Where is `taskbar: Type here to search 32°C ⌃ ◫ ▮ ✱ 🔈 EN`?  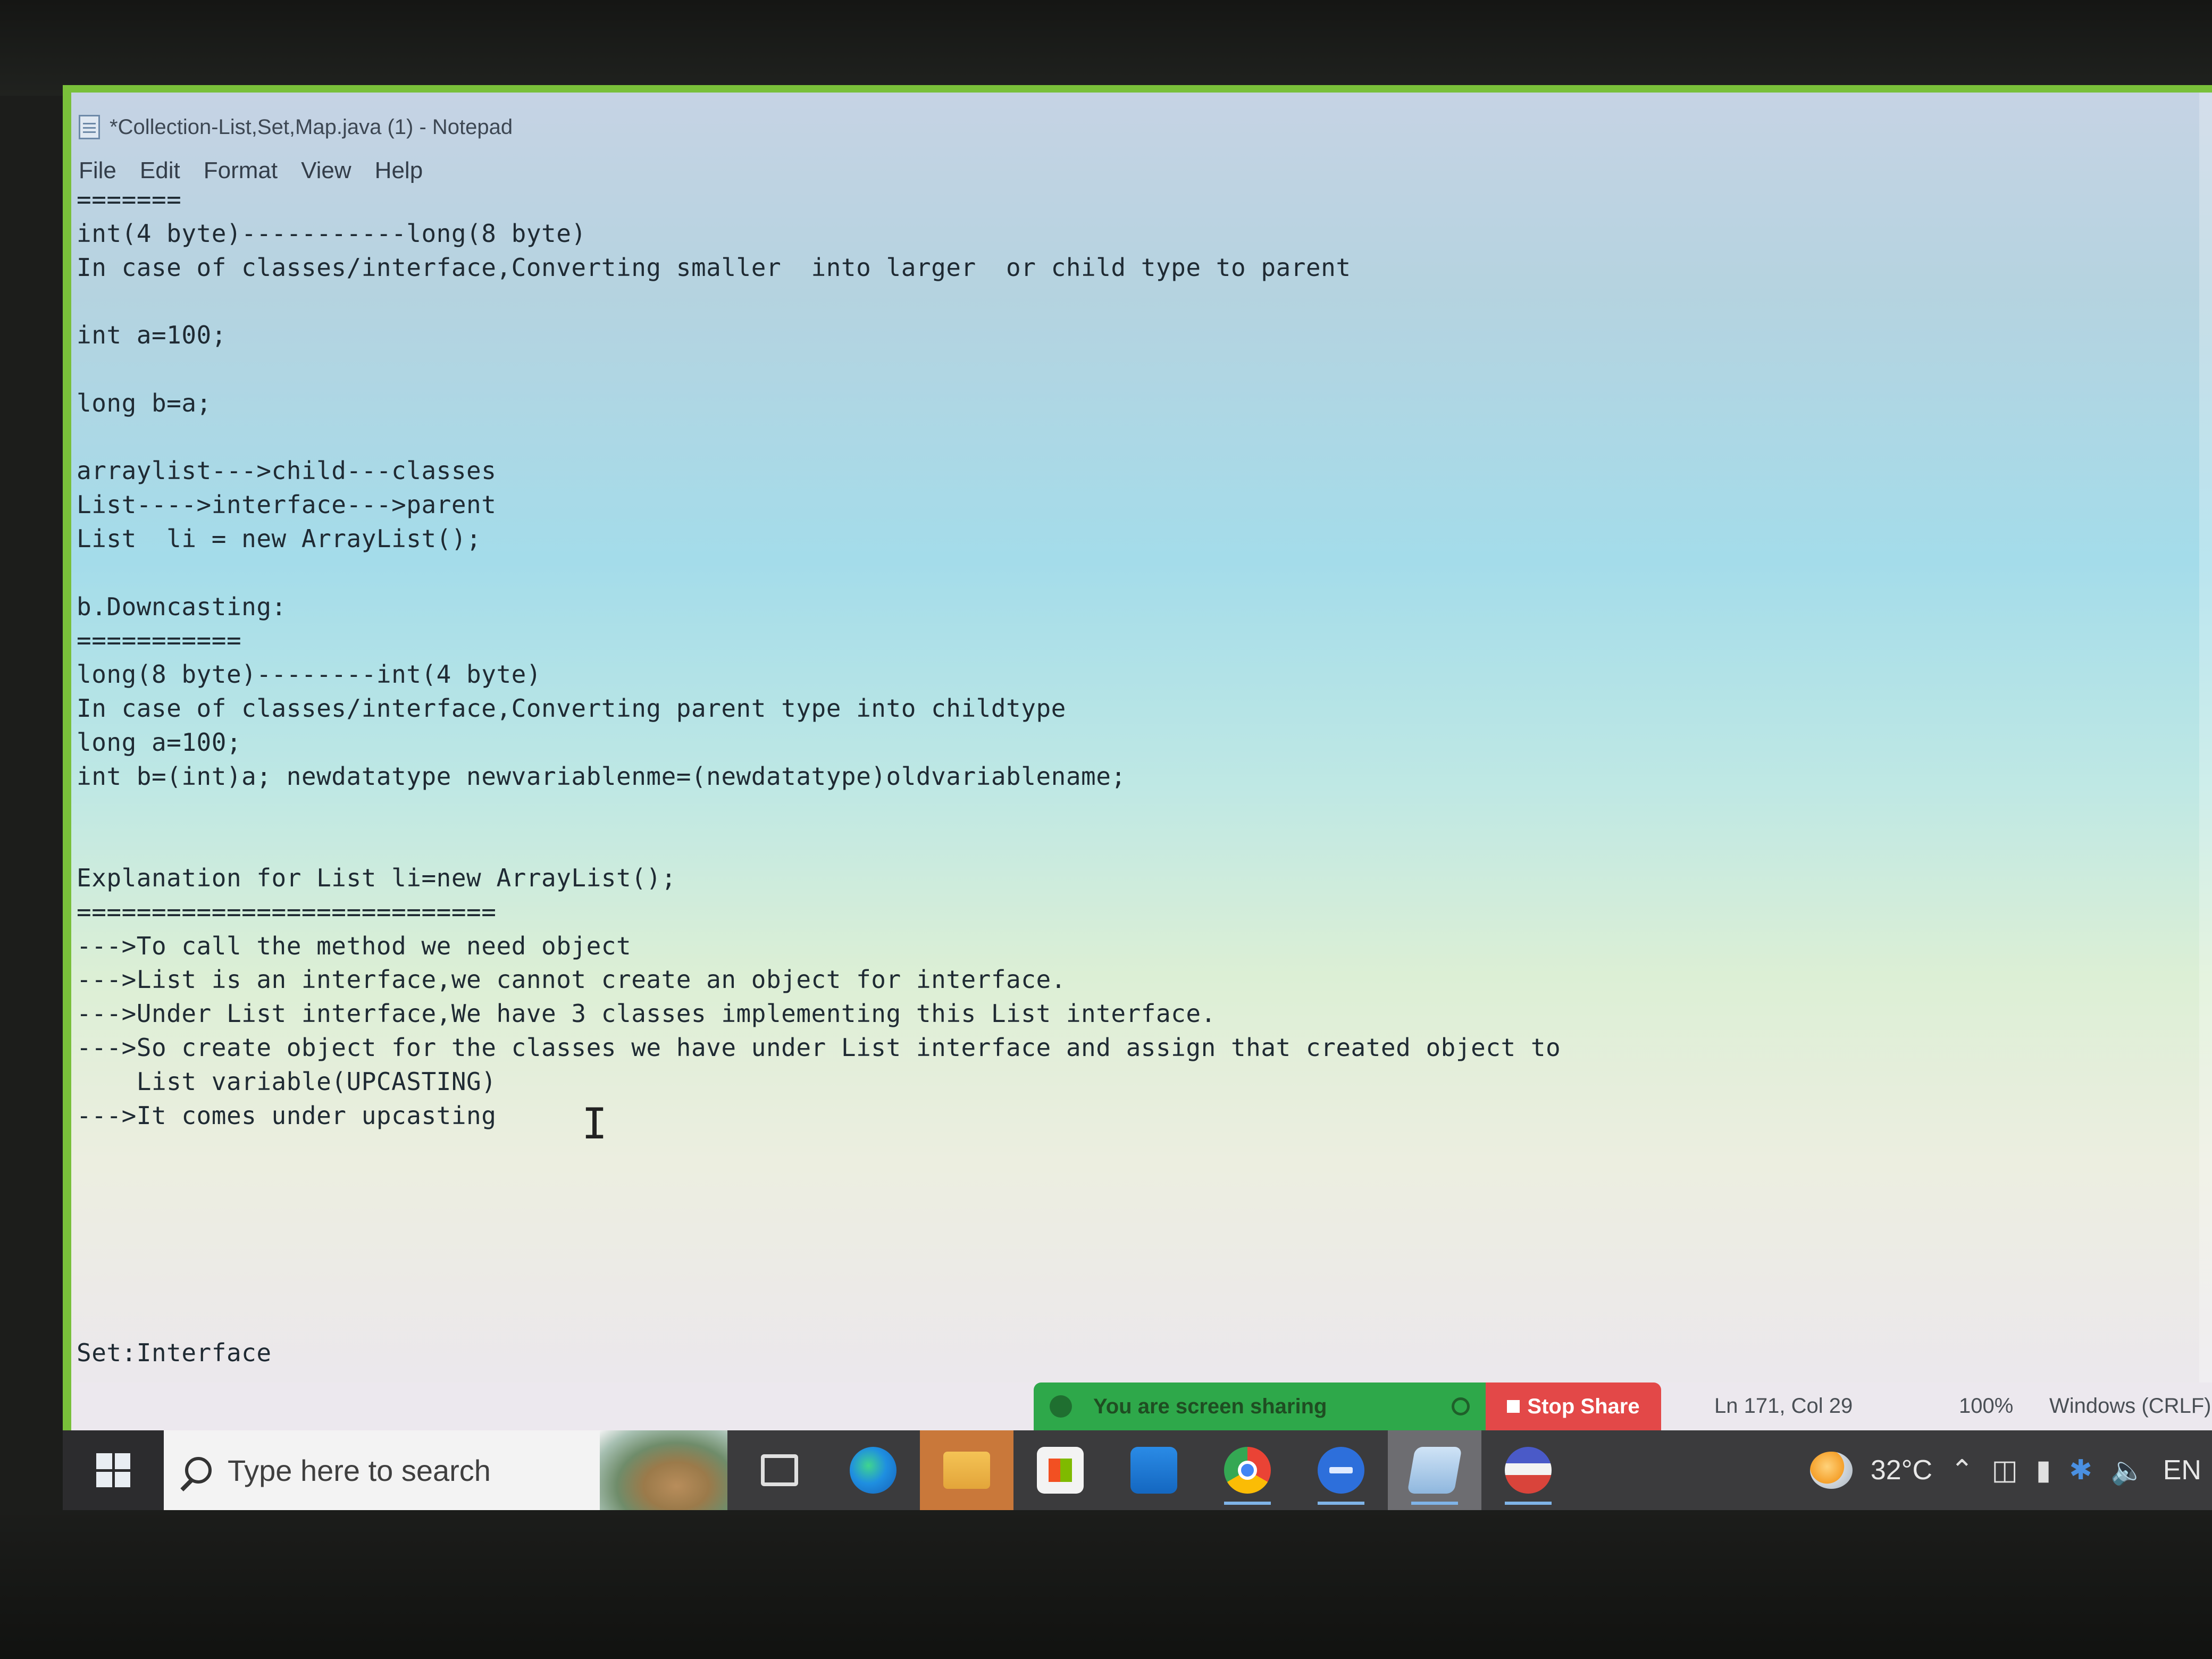
taskbar: Type here to search 32°C ⌃ ◫ ▮ ✱ 🔈 EN is located at coordinates (1137, 1470).